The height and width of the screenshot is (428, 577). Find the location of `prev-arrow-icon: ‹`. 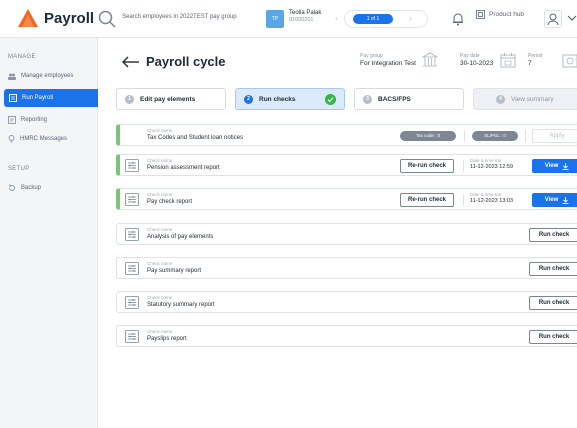

prev-arrow-icon: ‹ is located at coordinates (336, 18).